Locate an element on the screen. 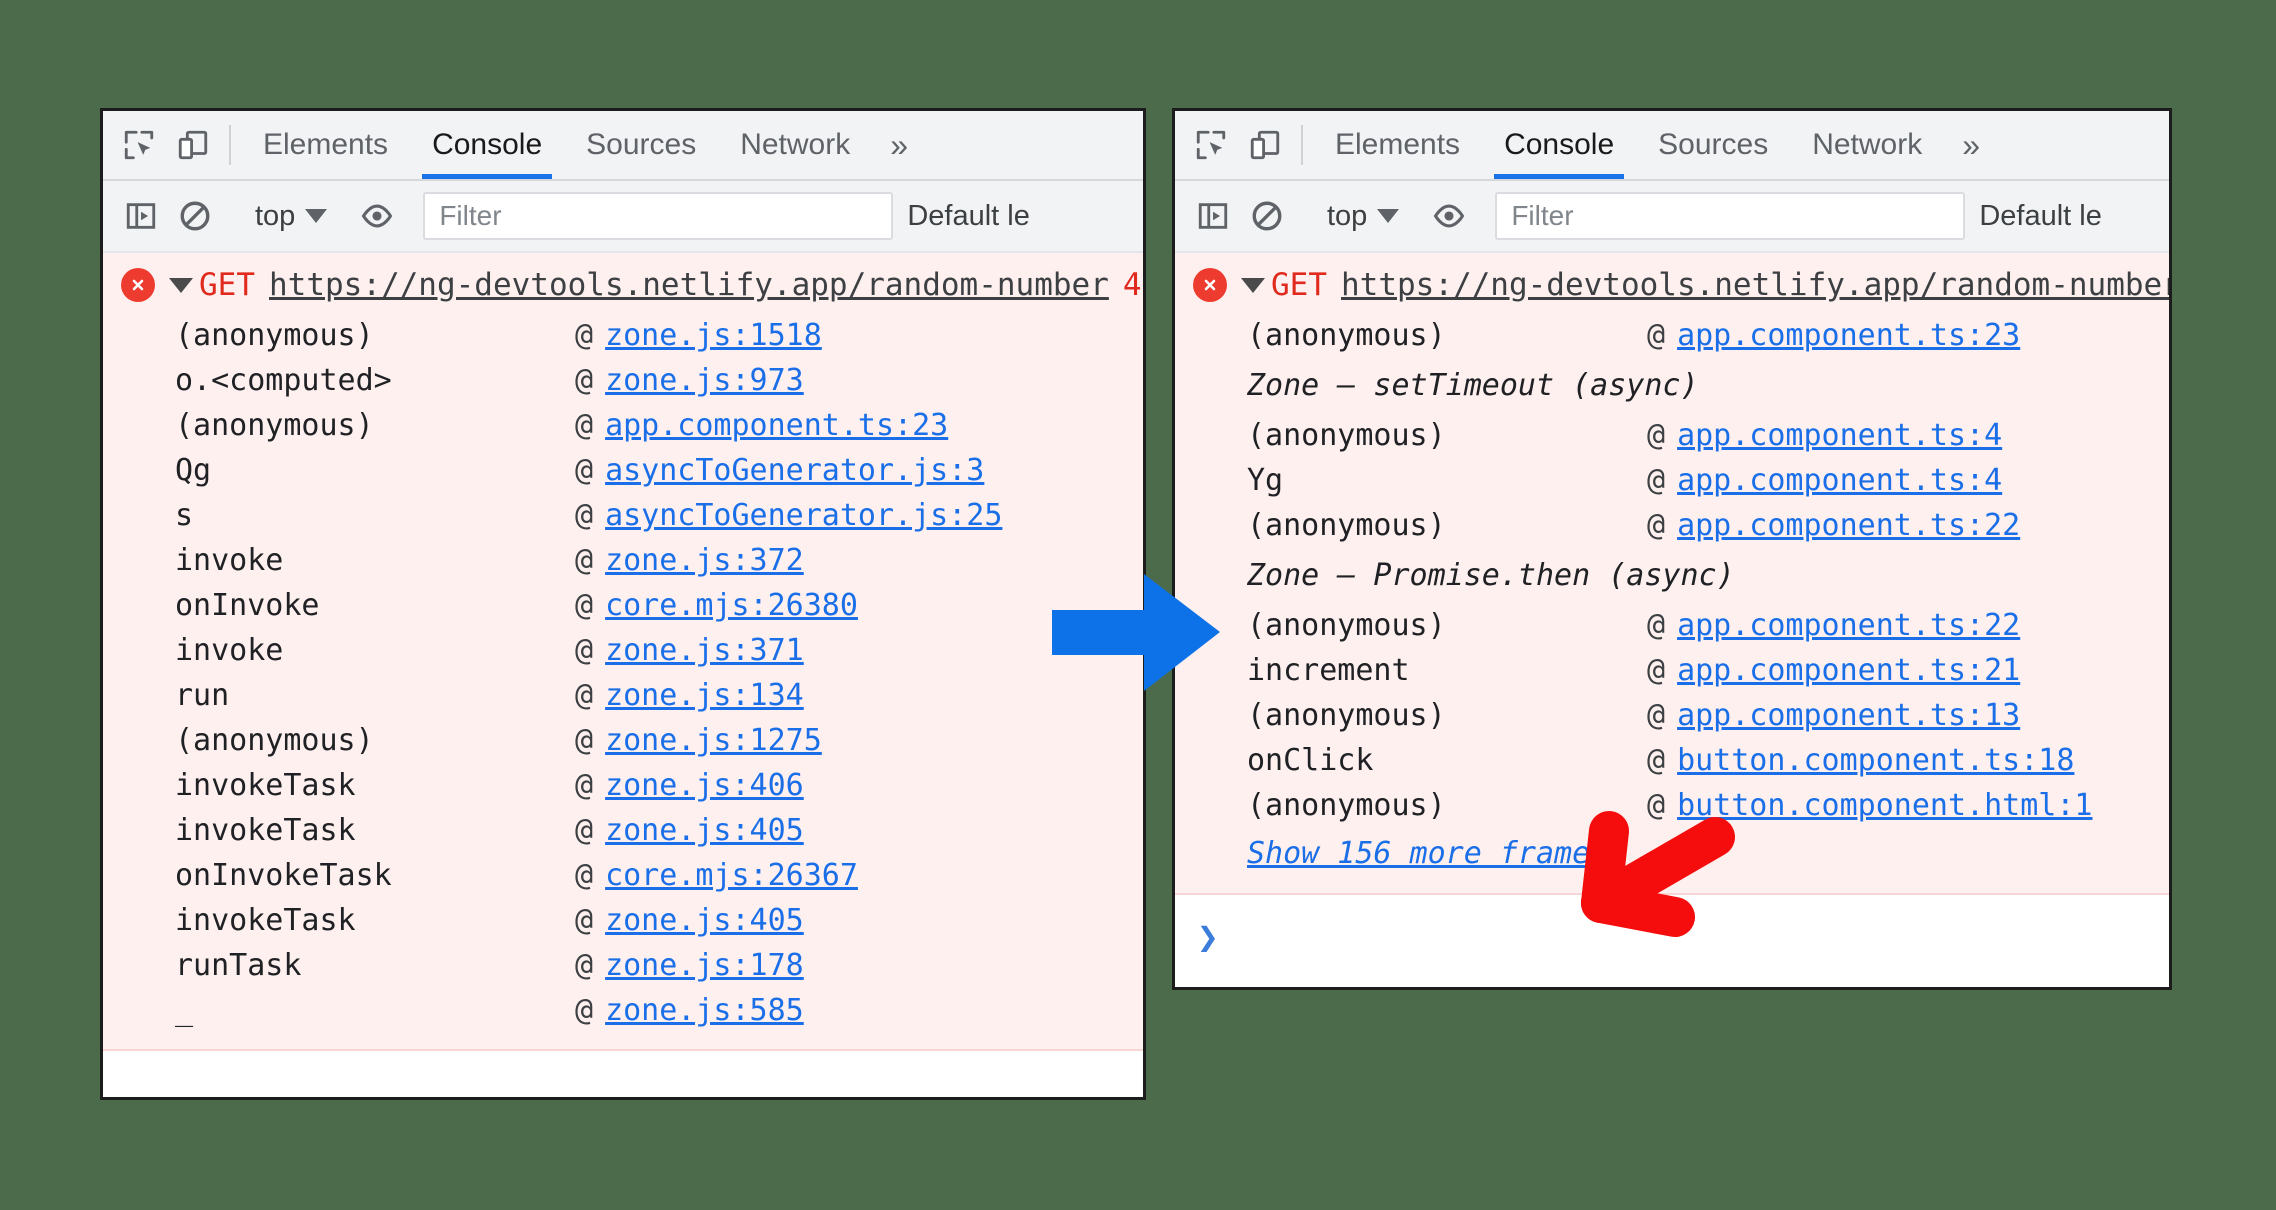  frame-source-link: zone.js:585 is located at coordinates (704, 1010).